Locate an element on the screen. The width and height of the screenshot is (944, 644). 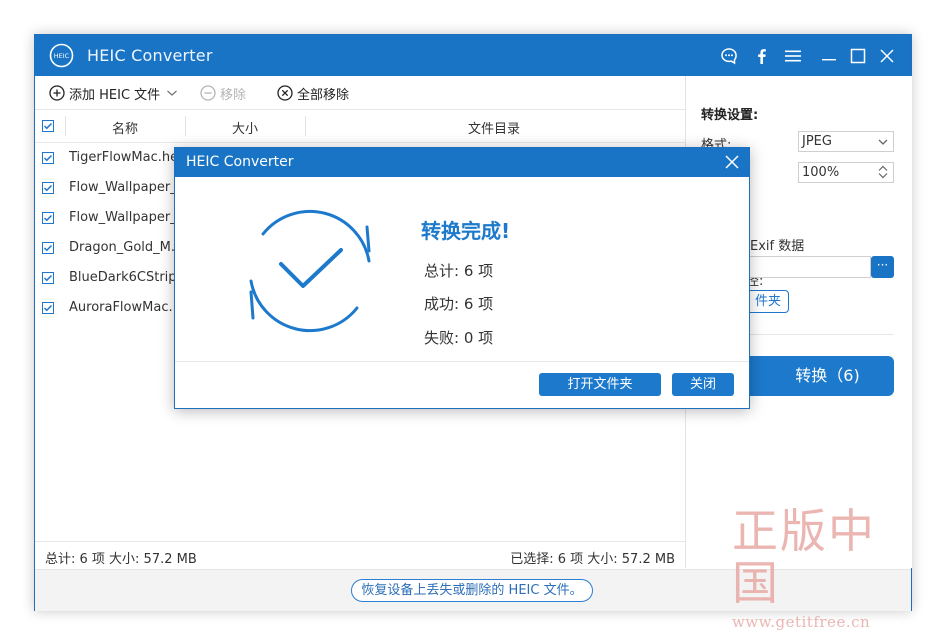
feedback-icon is located at coordinates (728, 55).